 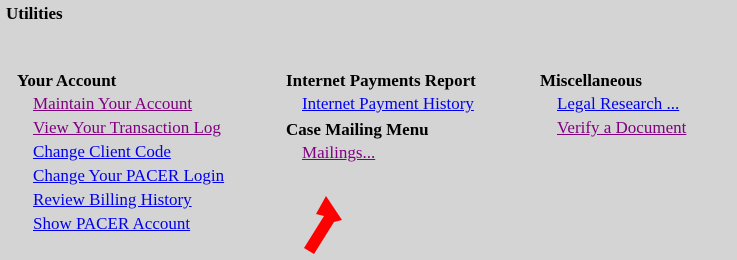 What do you see at coordinates (381, 80) in the screenshot?
I see `internet-payments-heading: Internet Payments Report` at bounding box center [381, 80].